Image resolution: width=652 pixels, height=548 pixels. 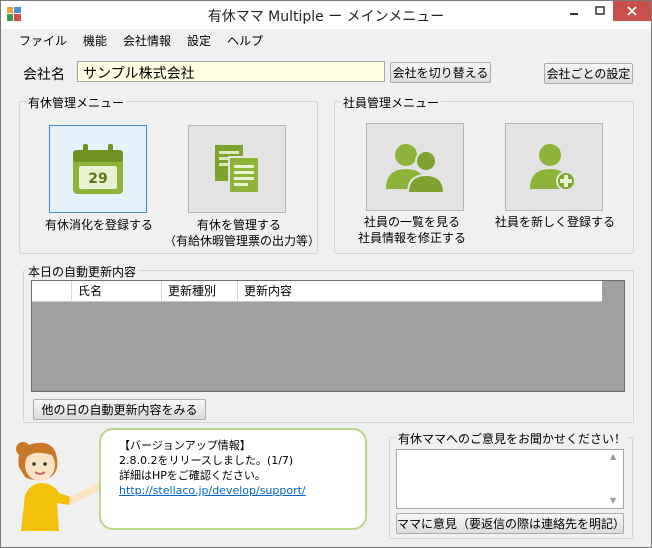 What do you see at coordinates (200, 291) in the screenshot?
I see `grid-header-update-type: 更新種別` at bounding box center [200, 291].